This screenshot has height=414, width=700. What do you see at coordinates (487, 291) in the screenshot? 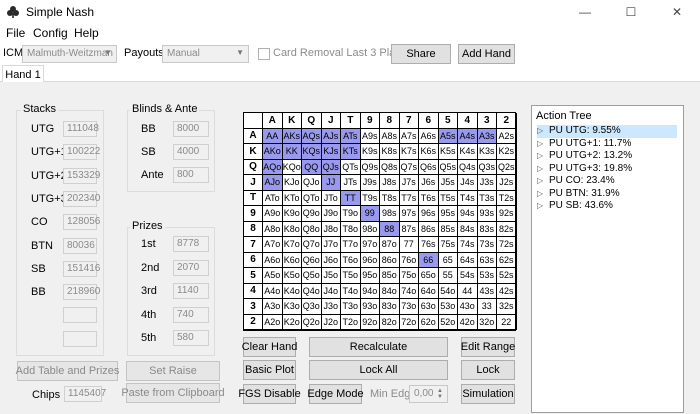
I see `hand-cell: 43s` at bounding box center [487, 291].